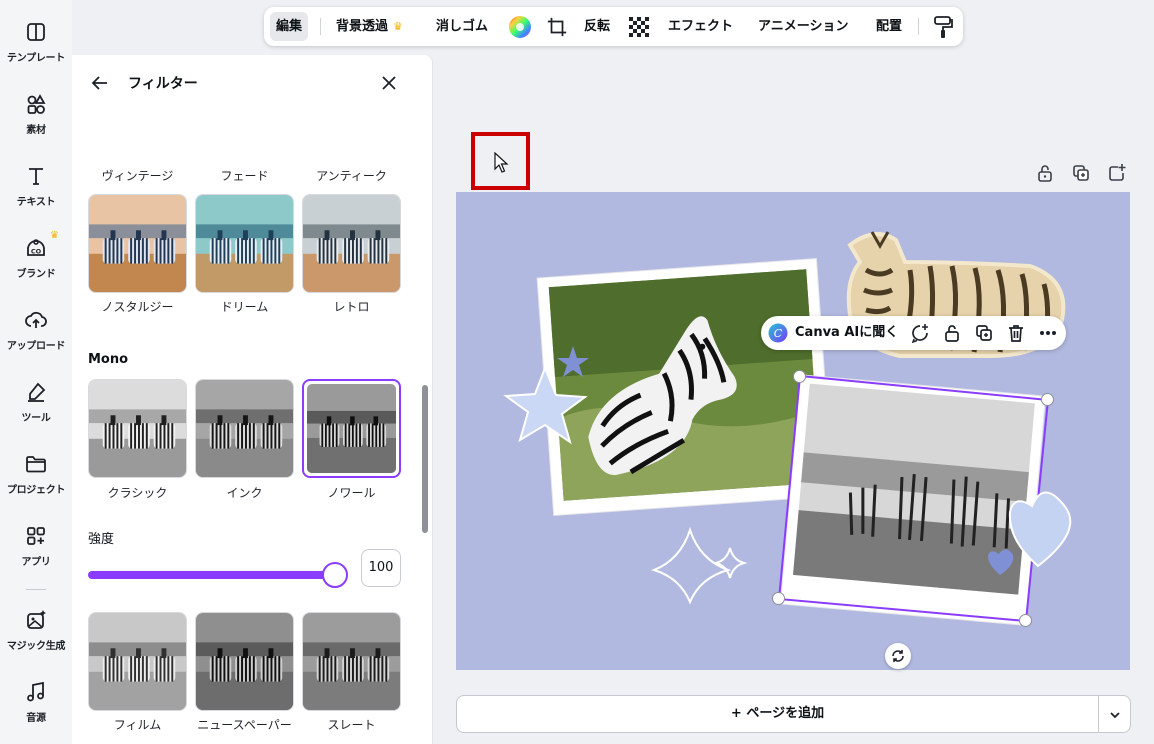 The height and width of the screenshot is (744, 1154). I want to click on slider-track, so click(213, 575).